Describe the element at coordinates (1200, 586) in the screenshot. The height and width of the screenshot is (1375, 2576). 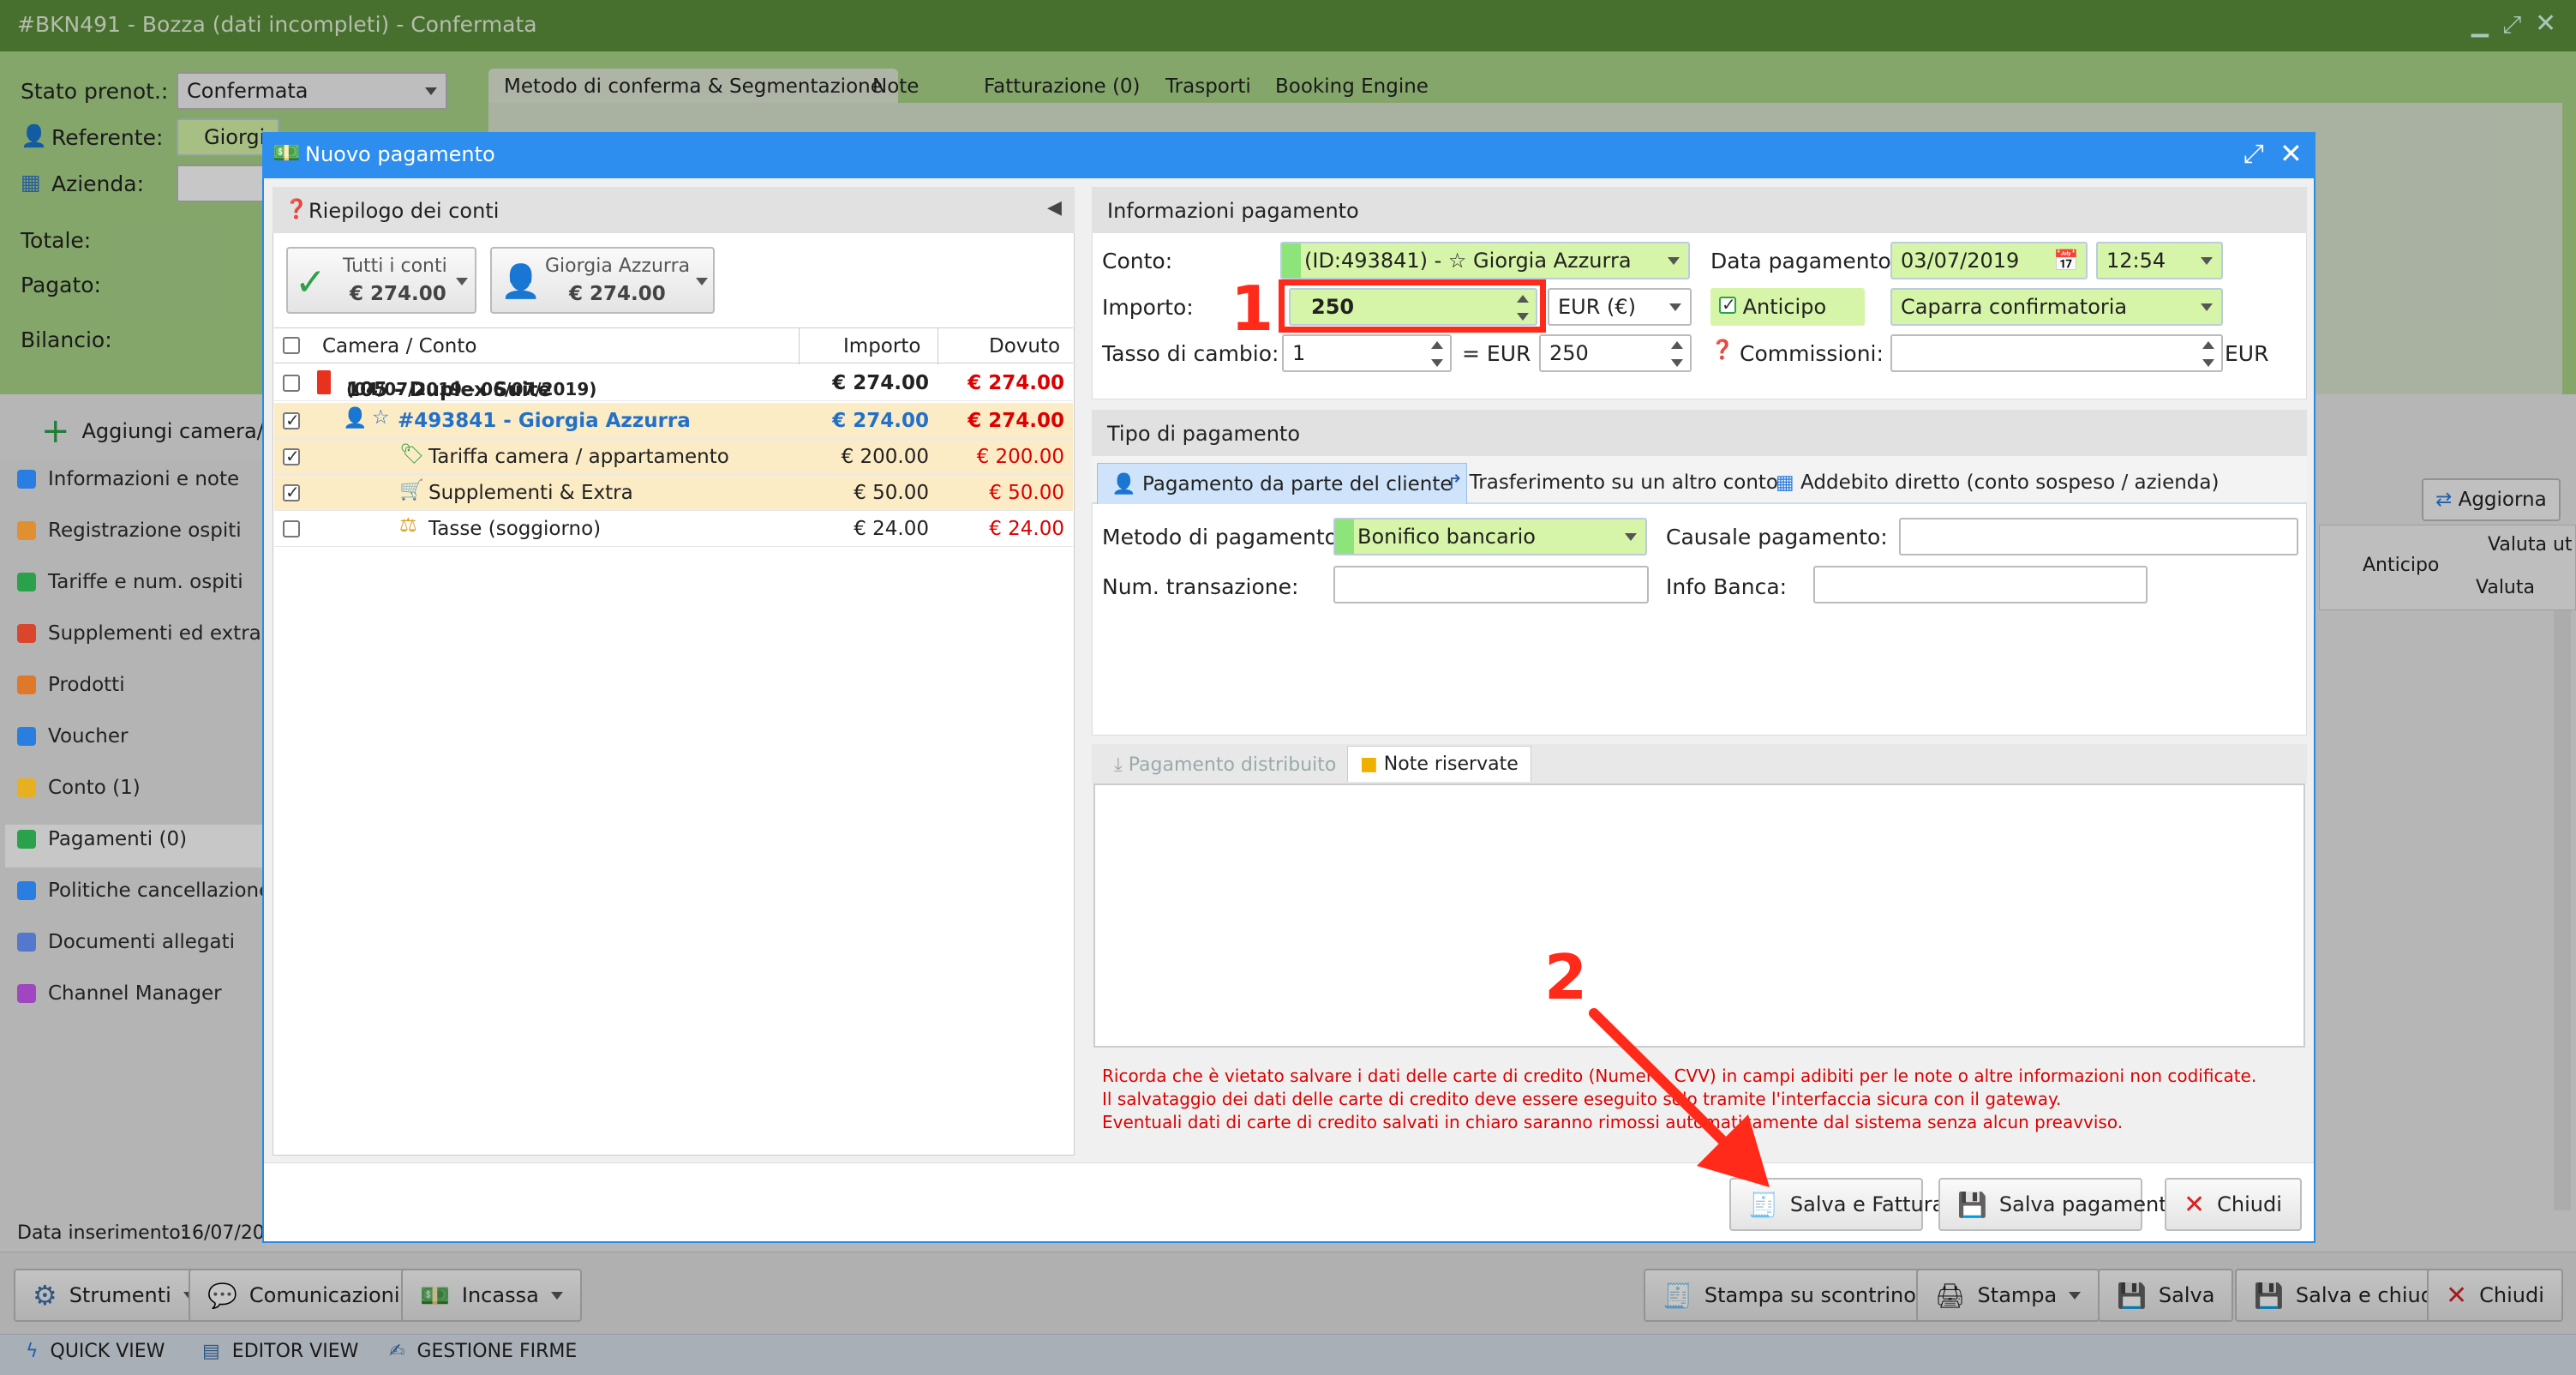
I see `num-transazione-label: Num. transazione:` at that location.